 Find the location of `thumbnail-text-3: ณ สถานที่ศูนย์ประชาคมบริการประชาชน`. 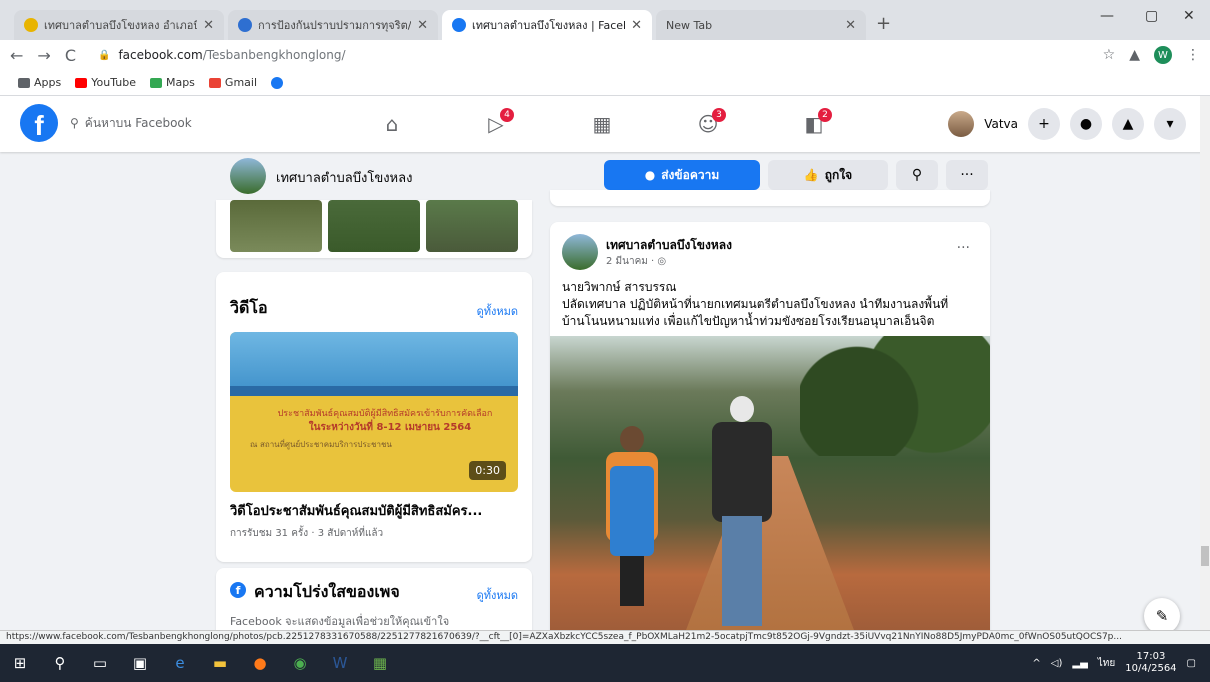

thumbnail-text-3: ณ สถานที่ศูนย์ประชาคมบริการประชาชน is located at coordinates (321, 444).